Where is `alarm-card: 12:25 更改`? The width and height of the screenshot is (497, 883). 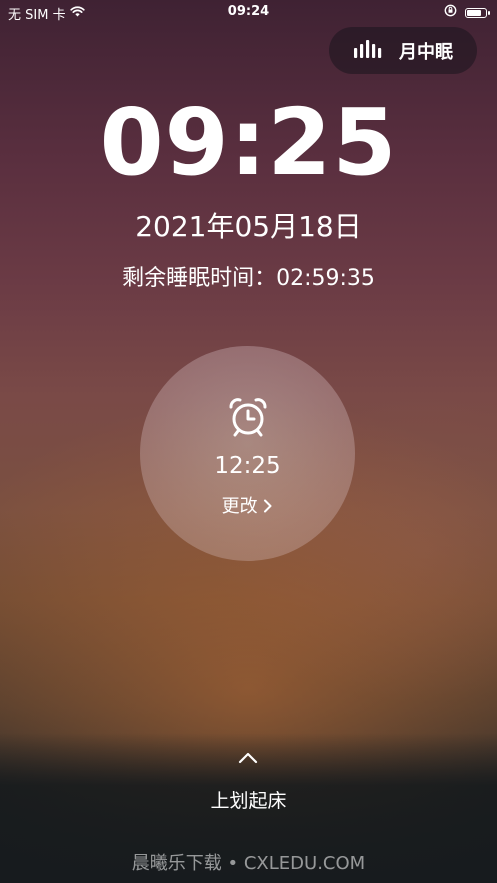
alarm-card: 12:25 更改 is located at coordinates (247, 453).